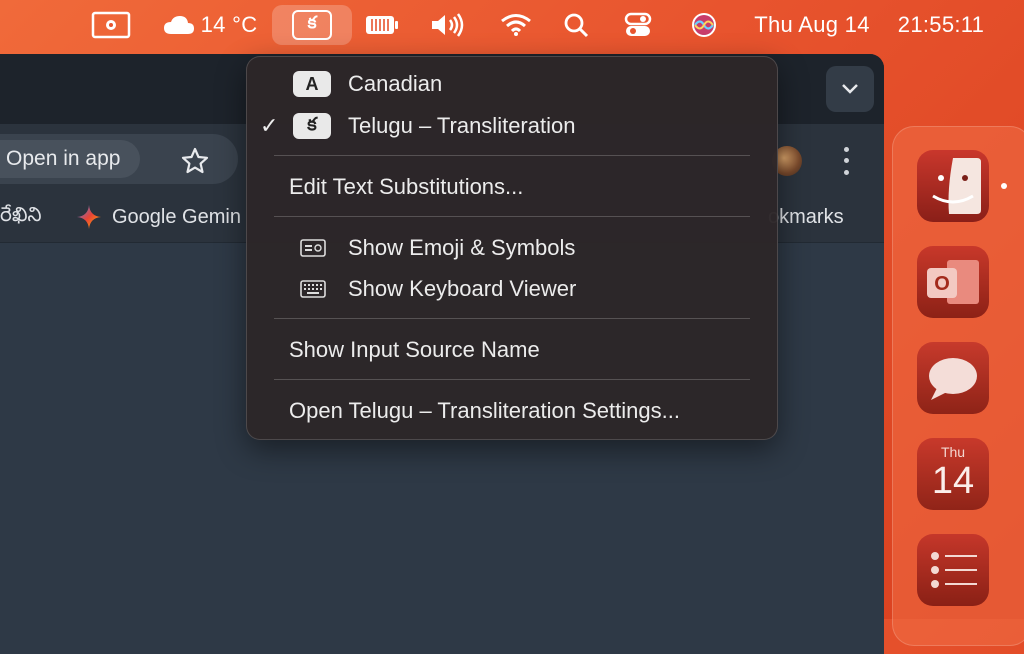 This screenshot has width=1024, height=654. Describe the element at coordinates (178, 25) in the screenshot. I see `cloud-icon` at that location.